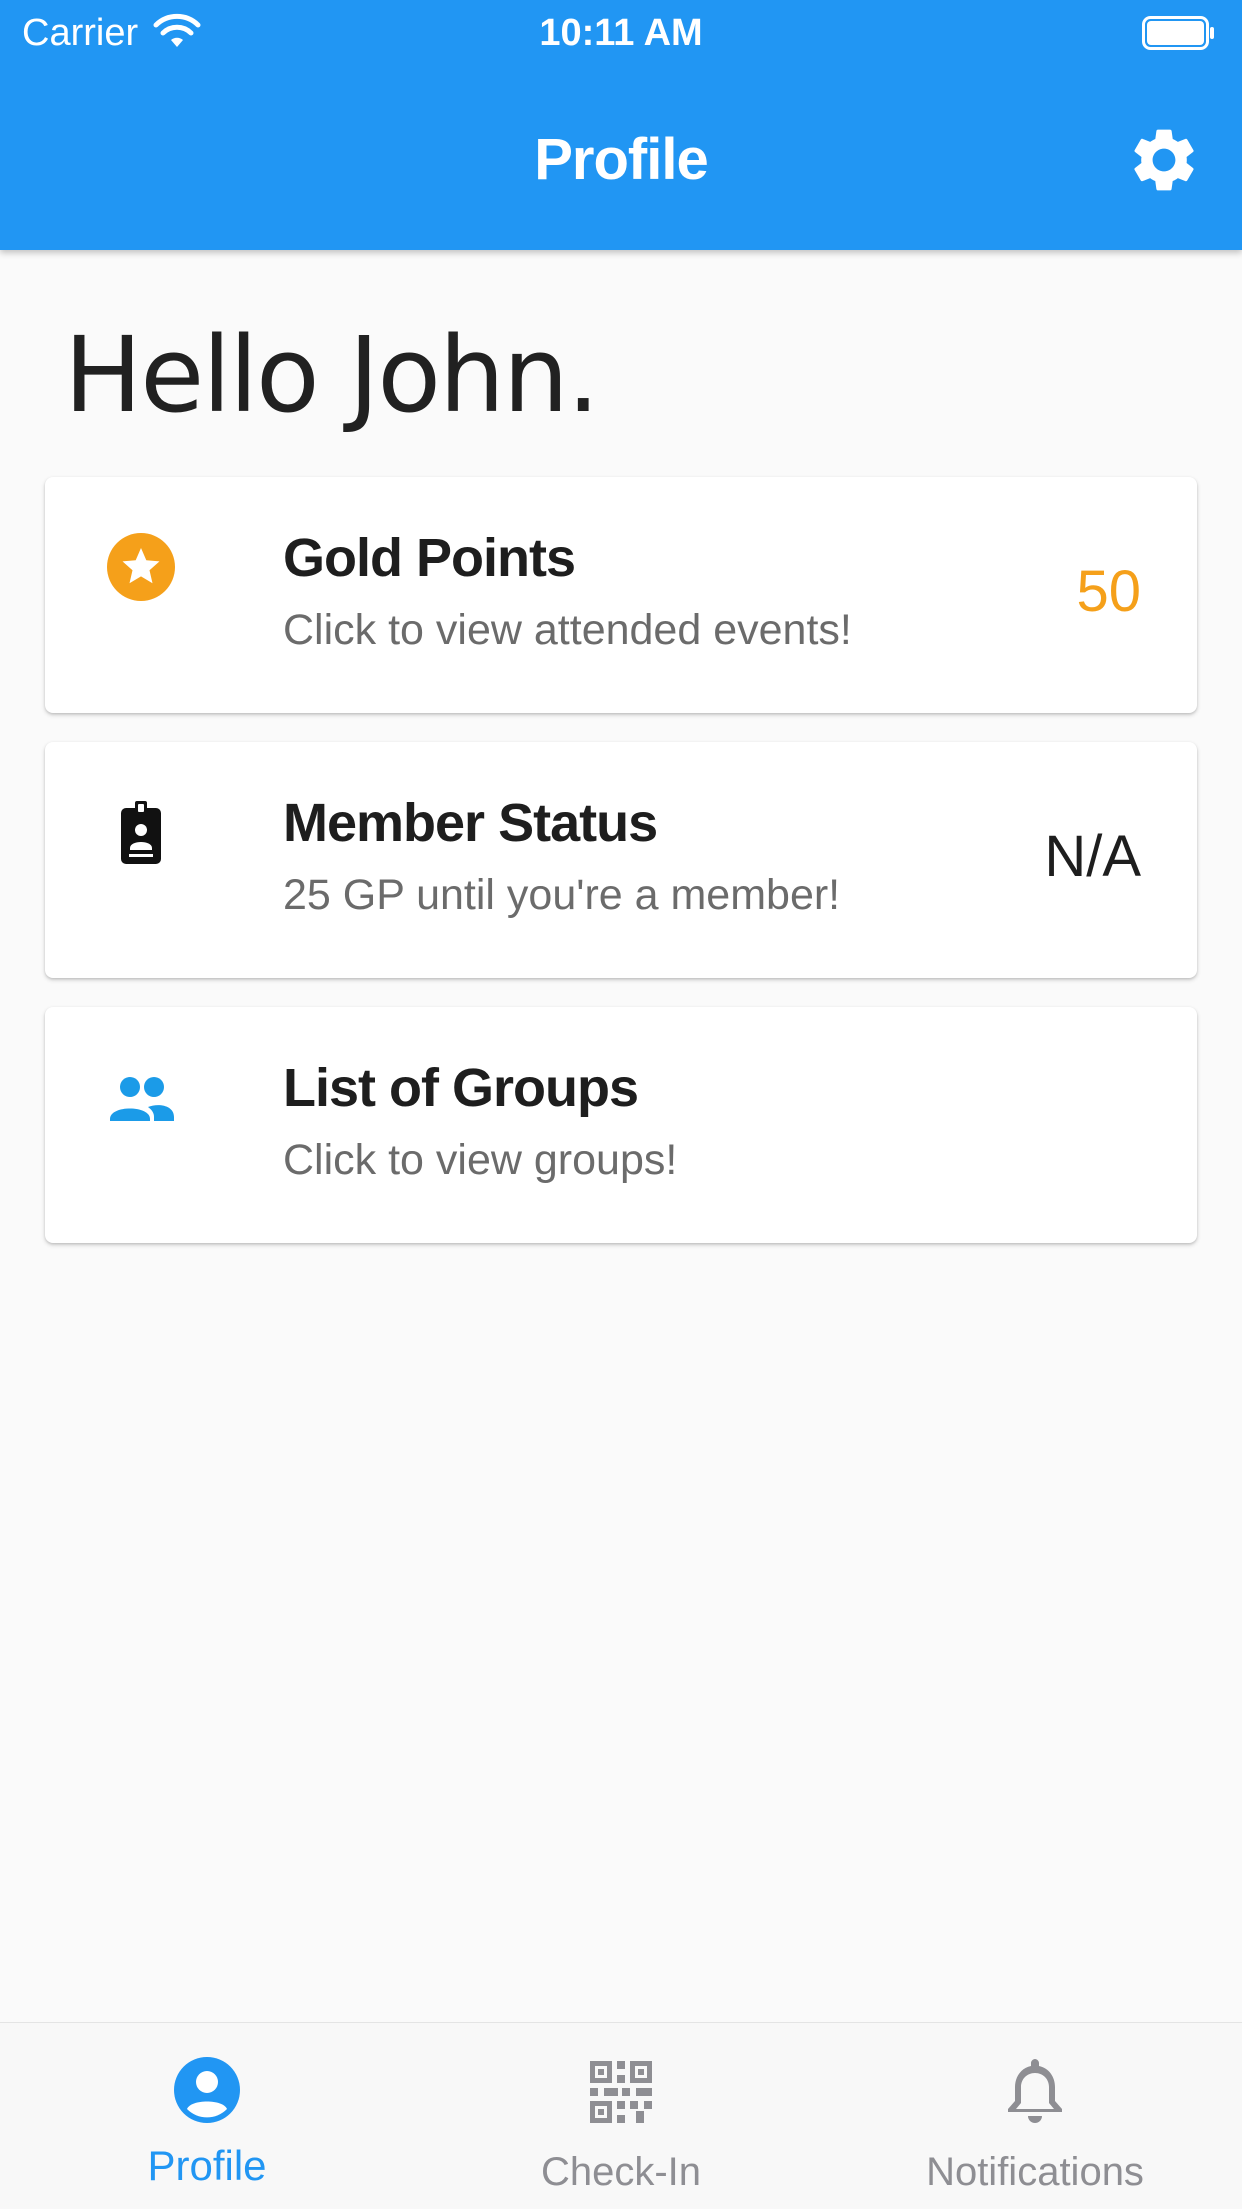 This screenshot has width=1242, height=2209. What do you see at coordinates (1035, 2172) in the screenshot?
I see `tab-label: Notifications` at bounding box center [1035, 2172].